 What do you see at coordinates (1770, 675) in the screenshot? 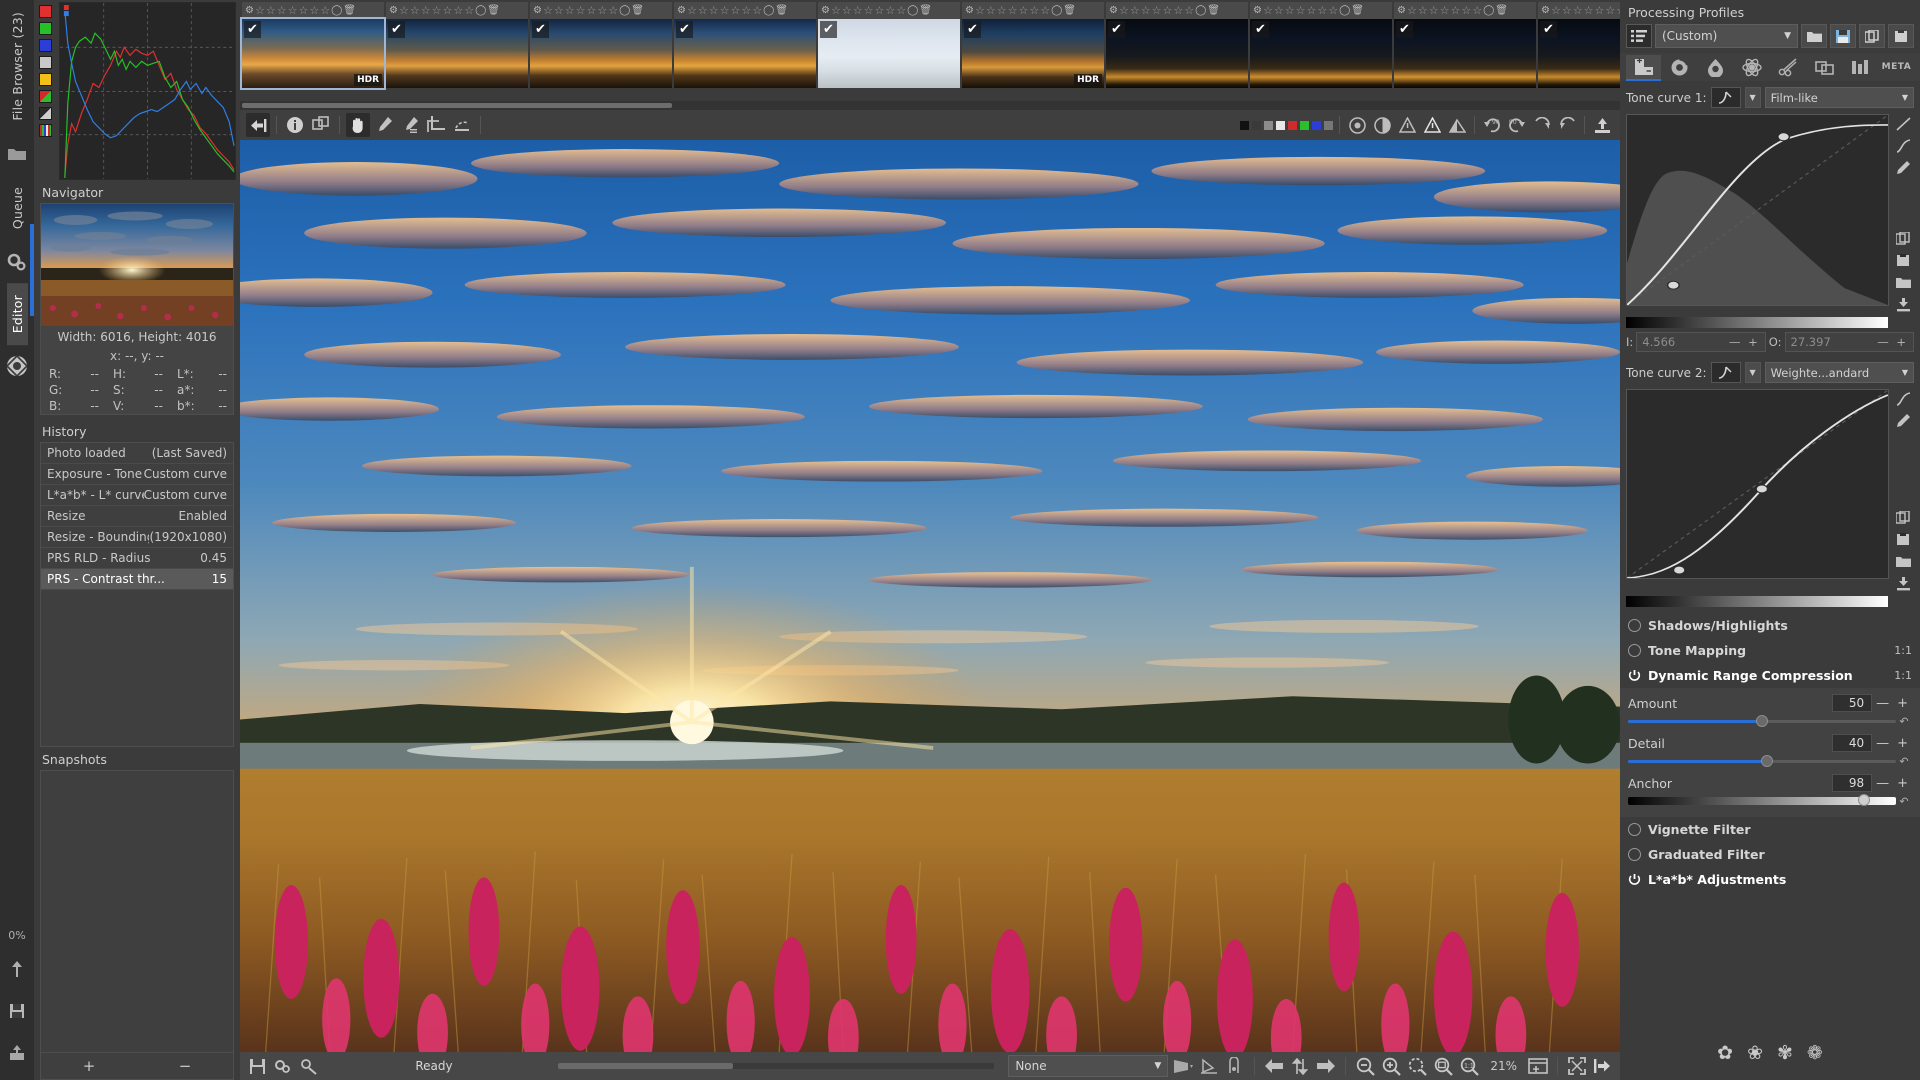
I see `tool-dynamic-range-compression: Dynamic Range Compression 1:1` at bounding box center [1770, 675].